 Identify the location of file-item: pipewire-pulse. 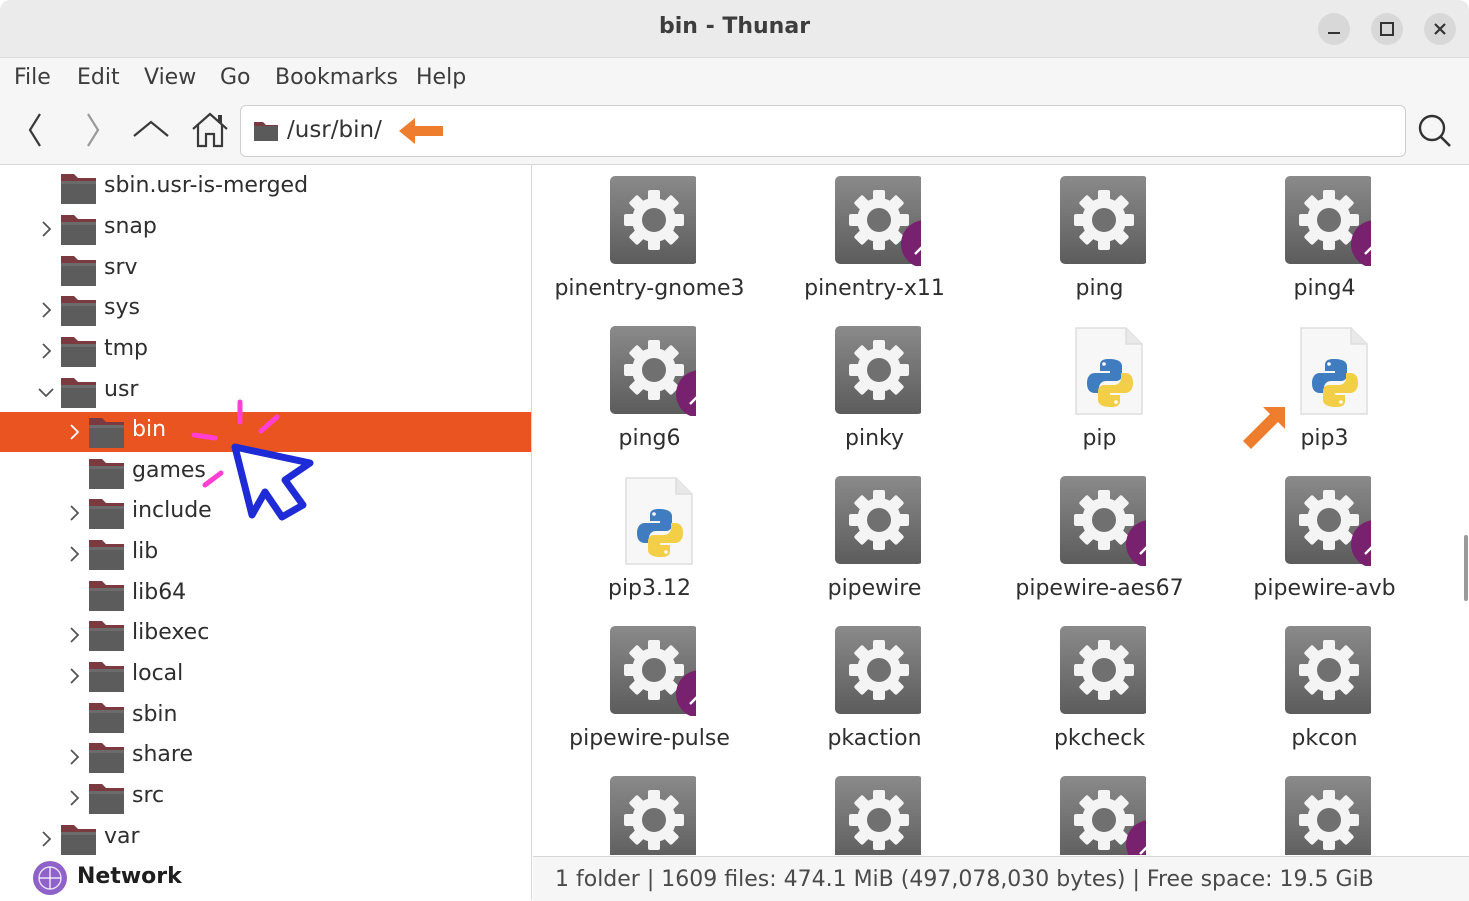
(649, 693).